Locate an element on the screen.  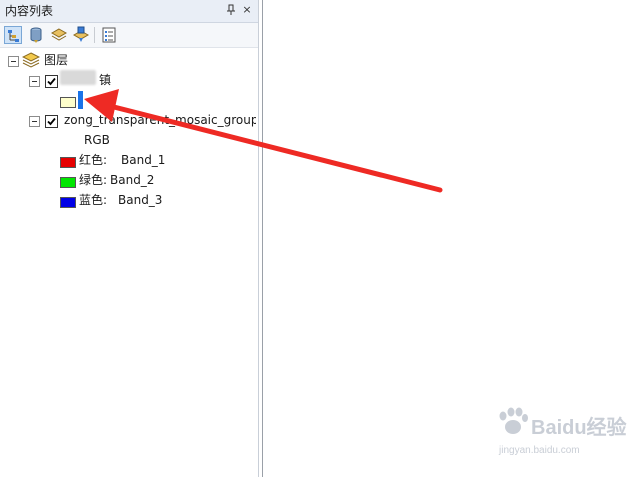
watermark-url: jingyan.baidu.com is located at coordinates (539, 450).